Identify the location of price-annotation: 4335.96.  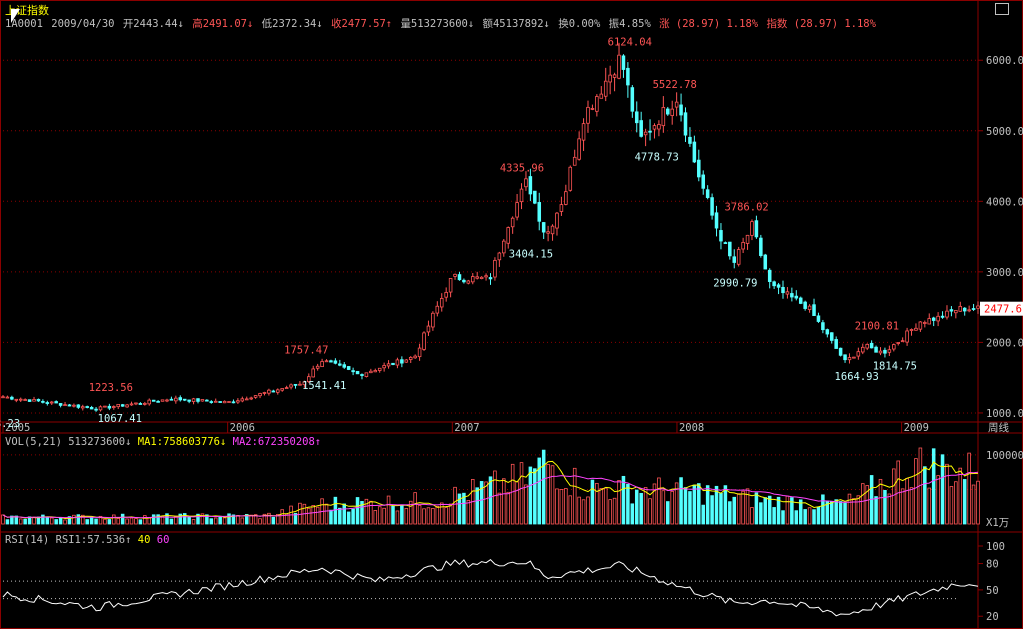
(522, 169).